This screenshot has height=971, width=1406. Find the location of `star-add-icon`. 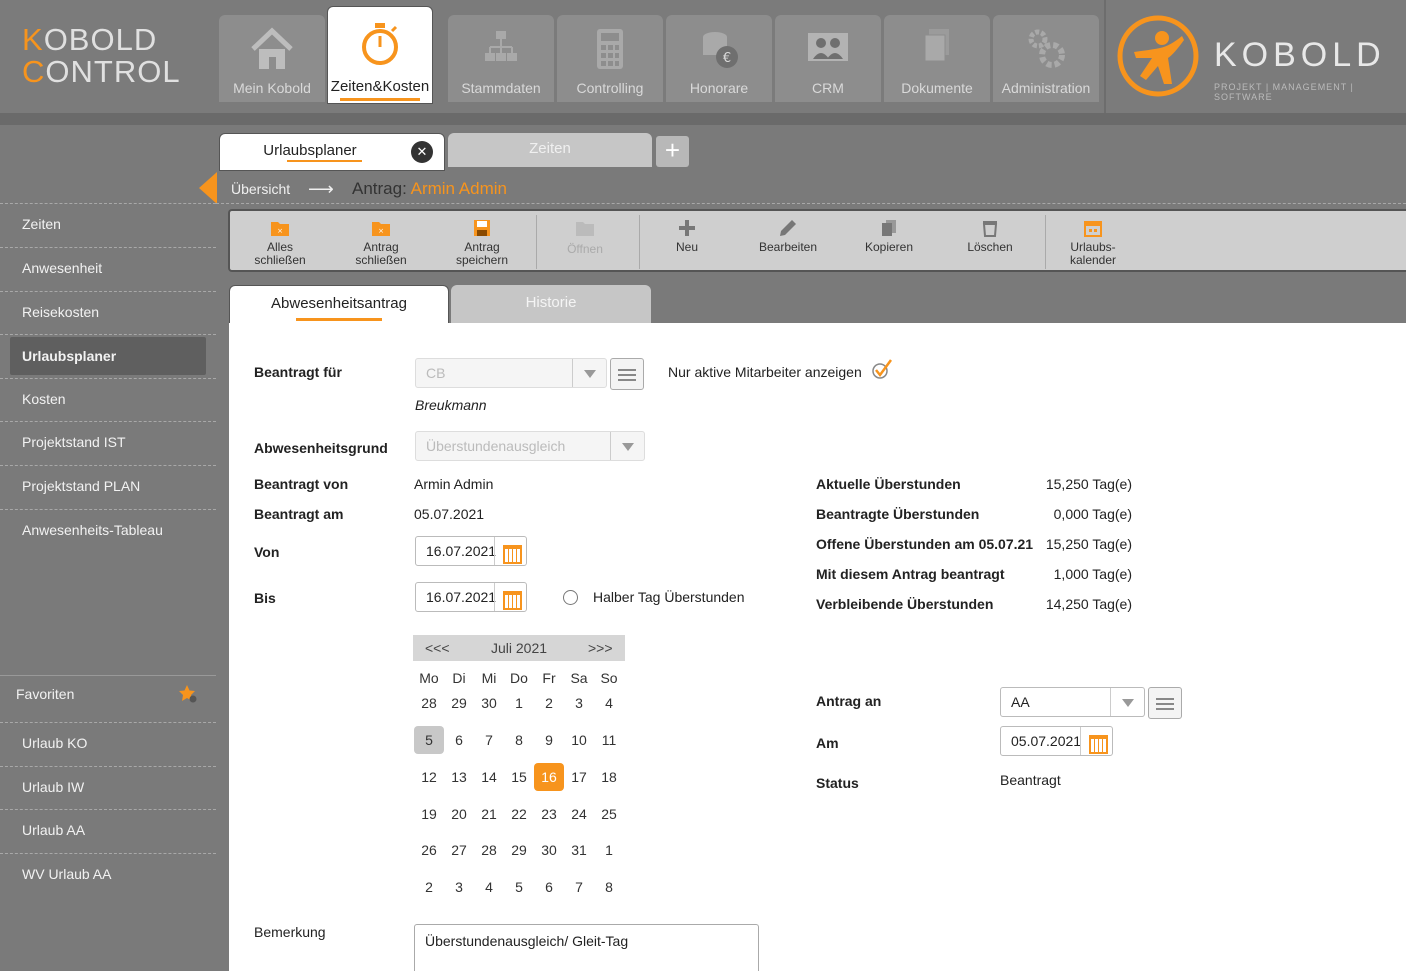

star-add-icon is located at coordinates (188, 694).